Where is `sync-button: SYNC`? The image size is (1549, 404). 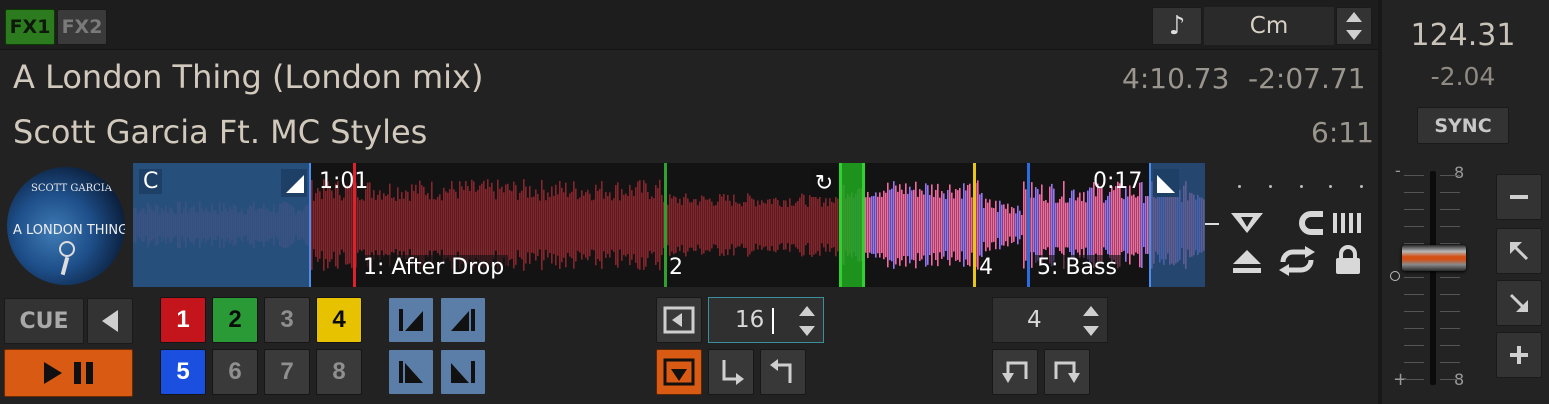
sync-button: SYNC is located at coordinates (1463, 125).